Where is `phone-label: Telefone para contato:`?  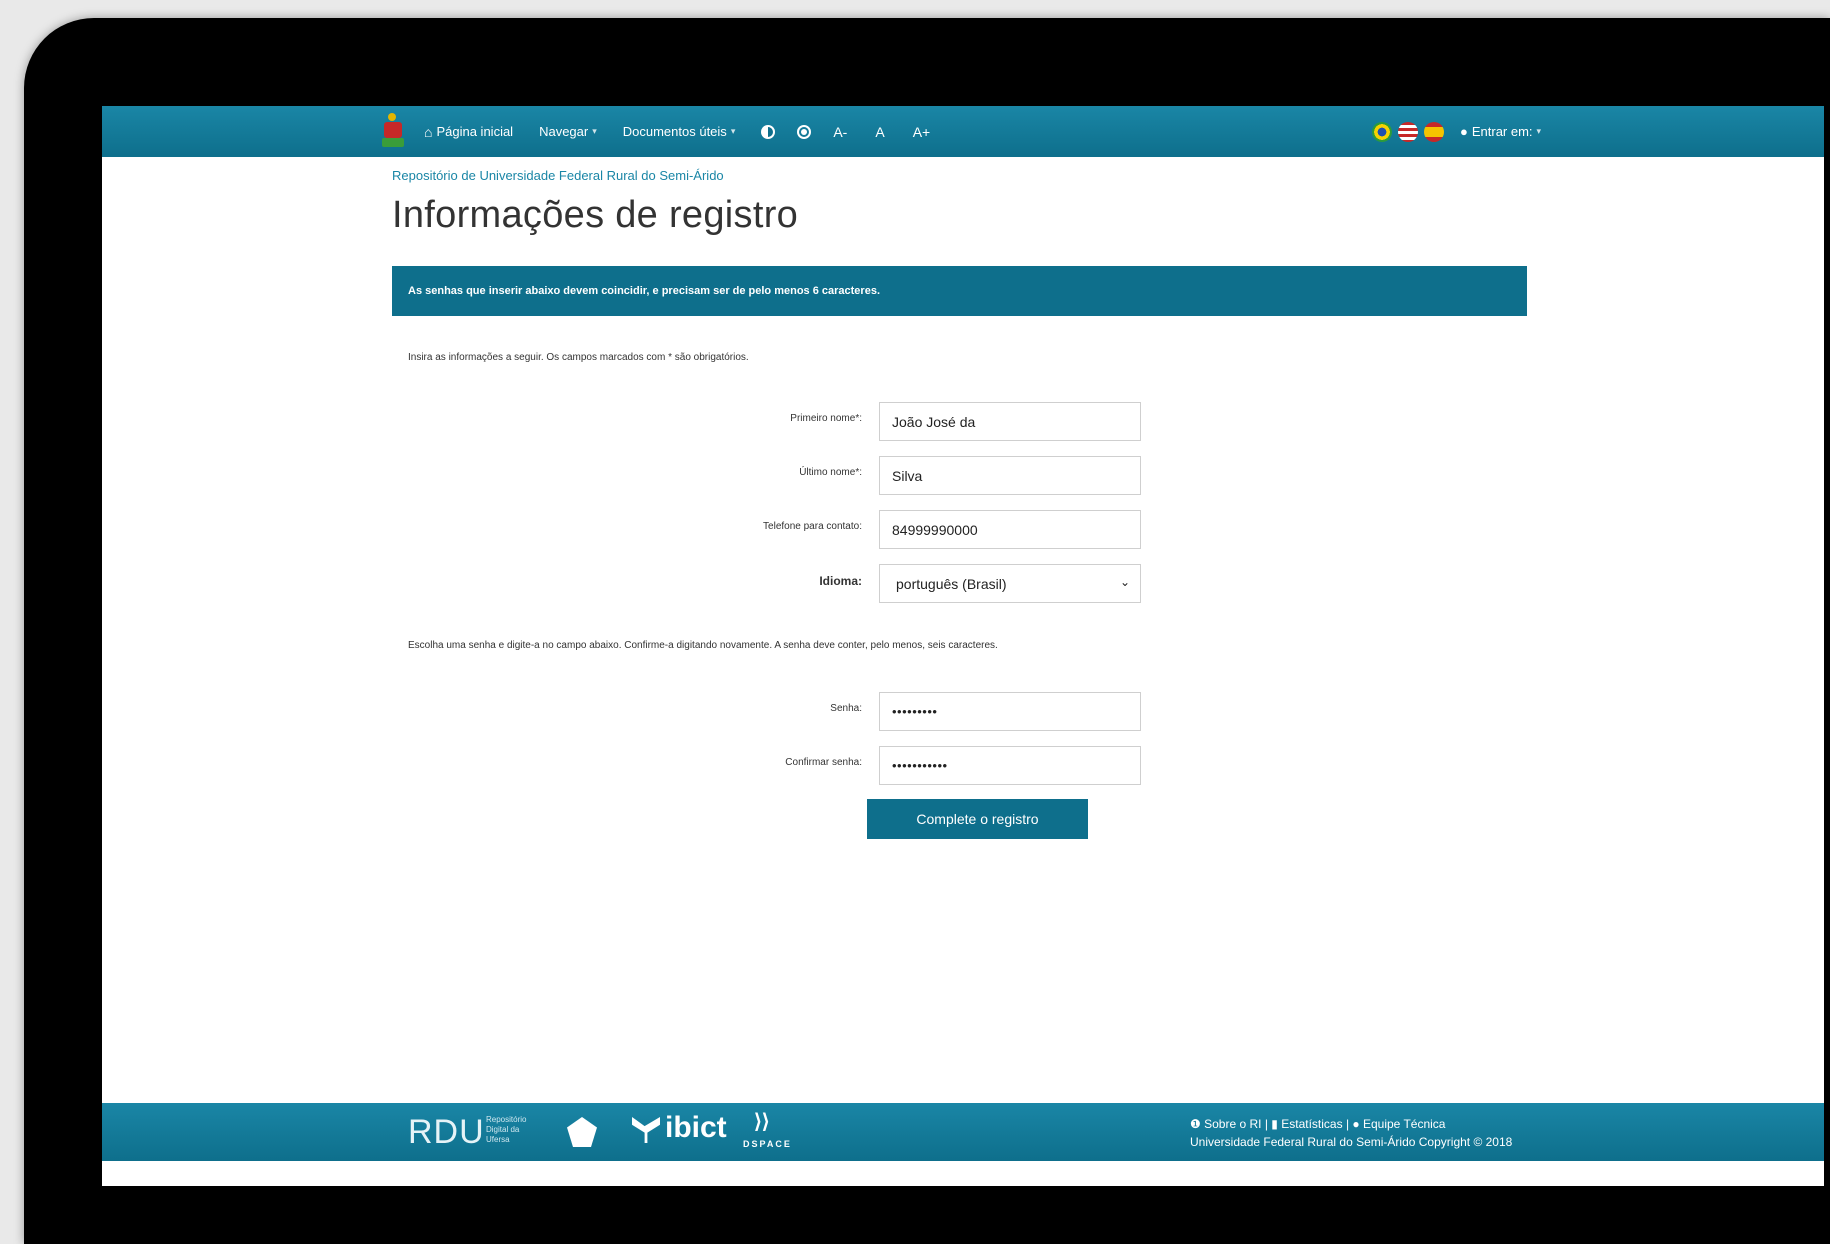 phone-label: Telefone para contato: is located at coordinates (812, 526).